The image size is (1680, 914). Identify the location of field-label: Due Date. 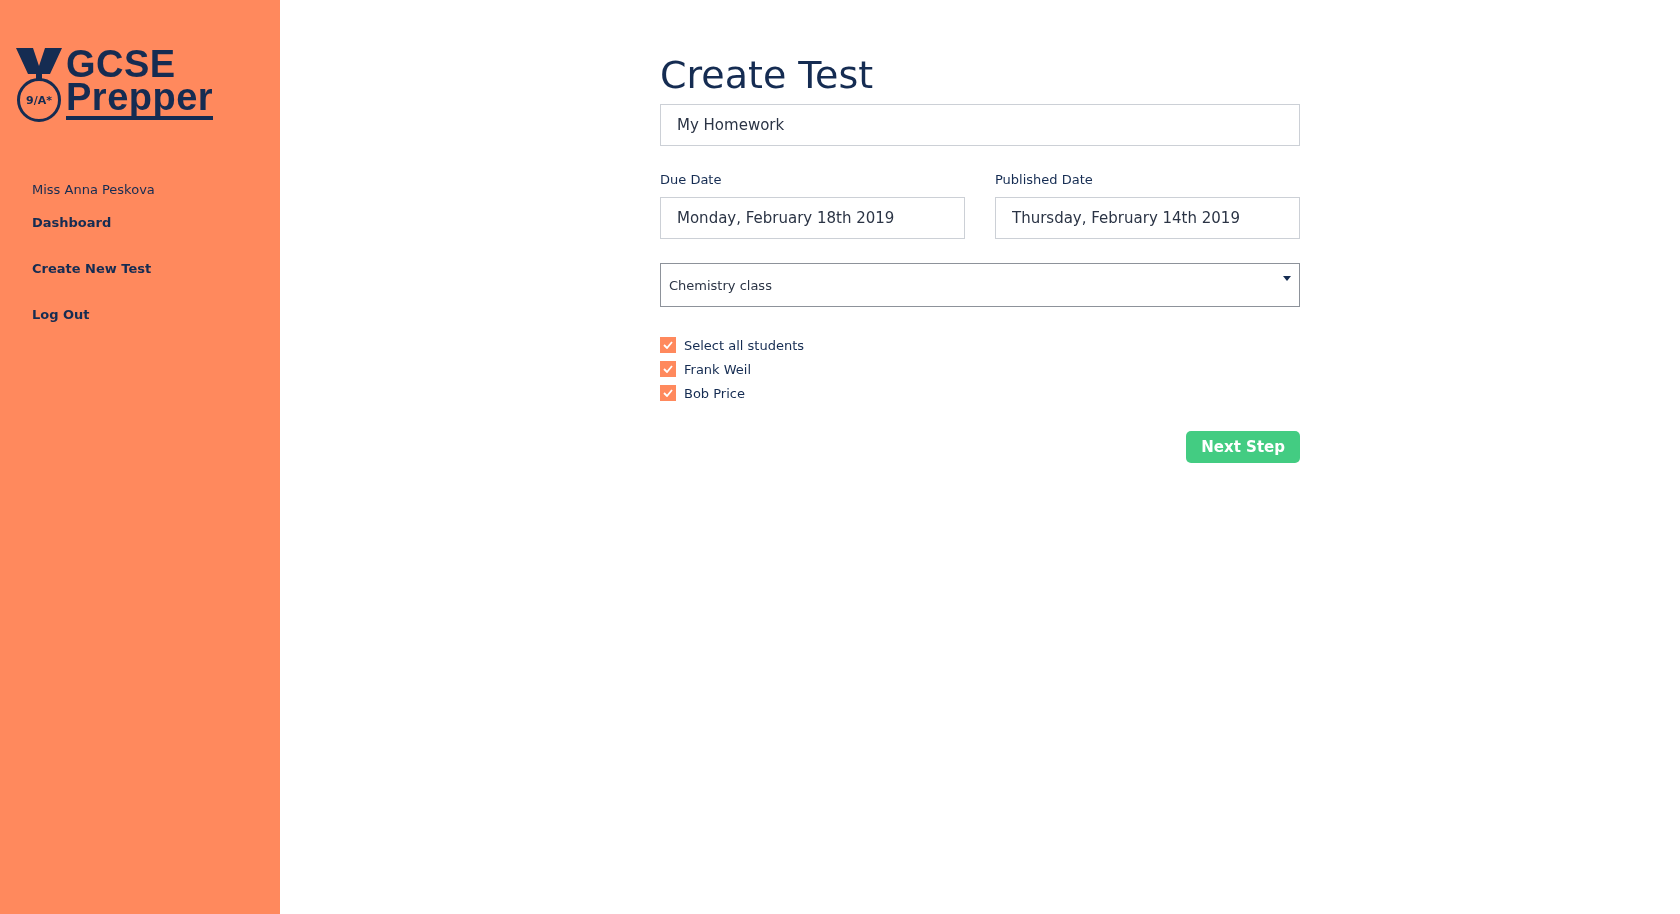
(691, 179).